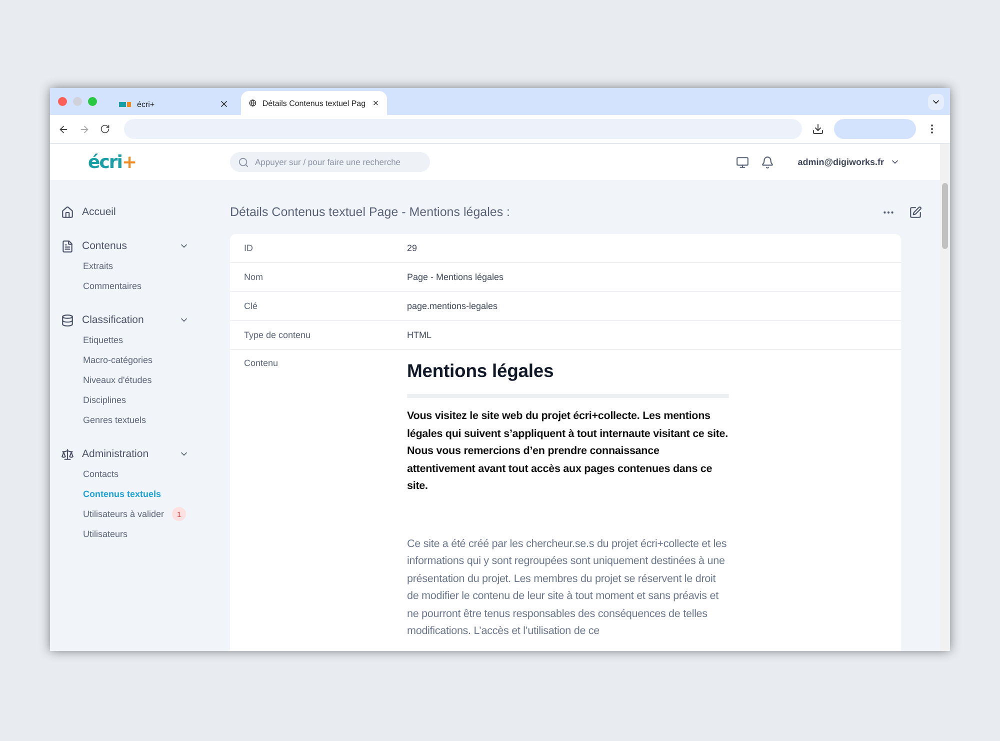 The height and width of the screenshot is (741, 1000). I want to click on scrollbar, so click(945, 415).